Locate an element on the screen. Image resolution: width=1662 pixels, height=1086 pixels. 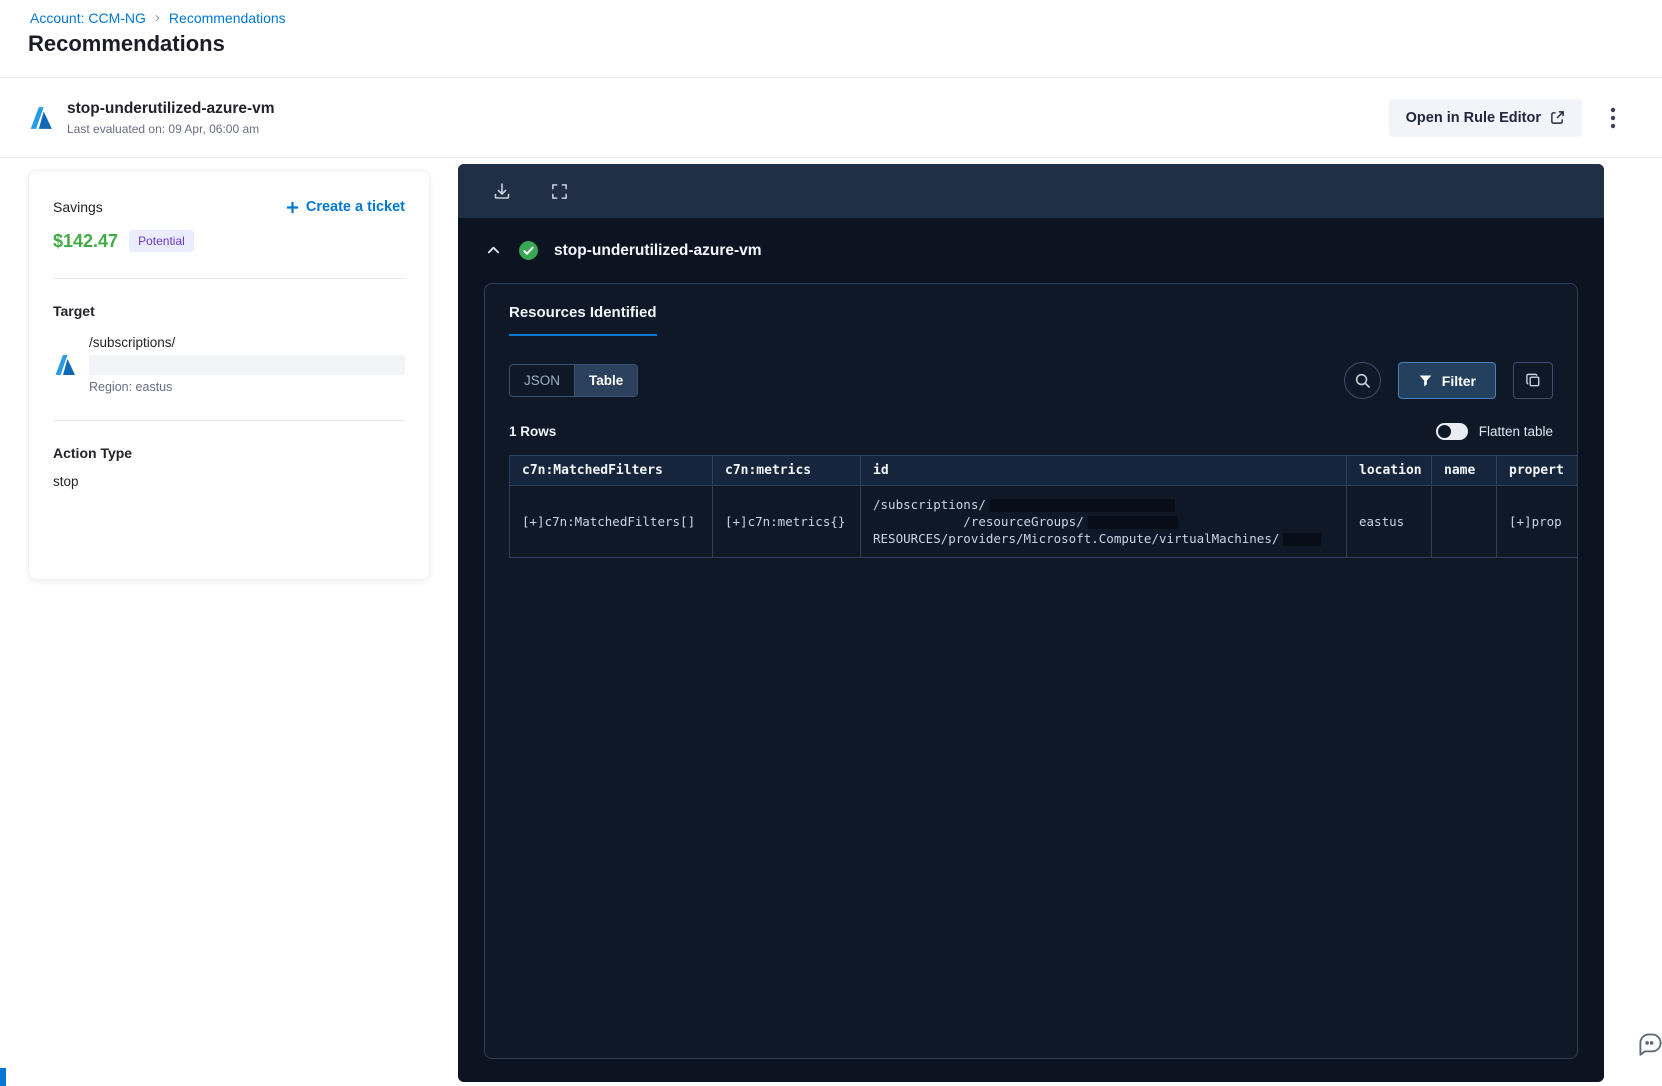
col-header-matched-filters: c7n:MatchedFilters is located at coordinates (611, 470).